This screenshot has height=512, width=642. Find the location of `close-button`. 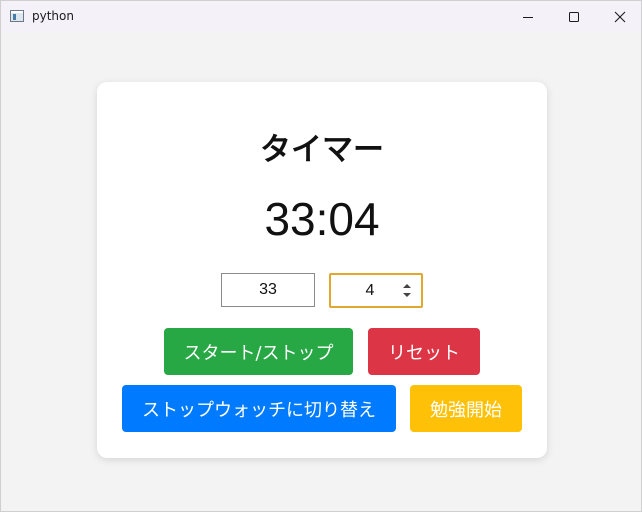

close-button is located at coordinates (619, 16).